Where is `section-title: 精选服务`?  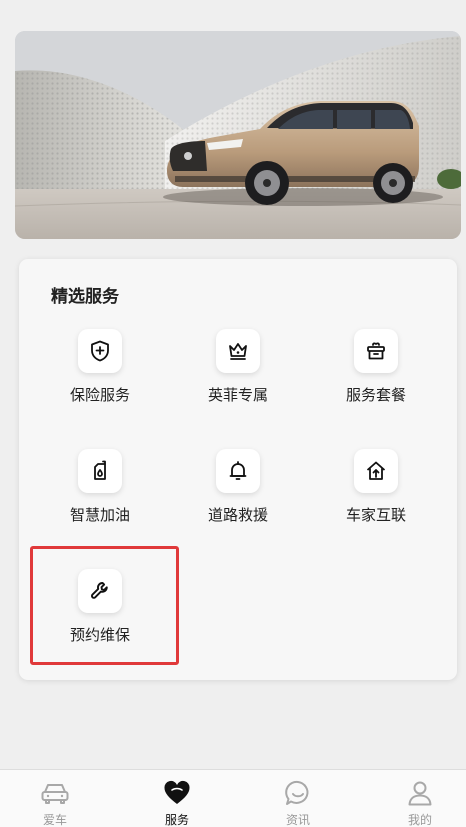
section-title: 精选服务 is located at coordinates (85, 297).